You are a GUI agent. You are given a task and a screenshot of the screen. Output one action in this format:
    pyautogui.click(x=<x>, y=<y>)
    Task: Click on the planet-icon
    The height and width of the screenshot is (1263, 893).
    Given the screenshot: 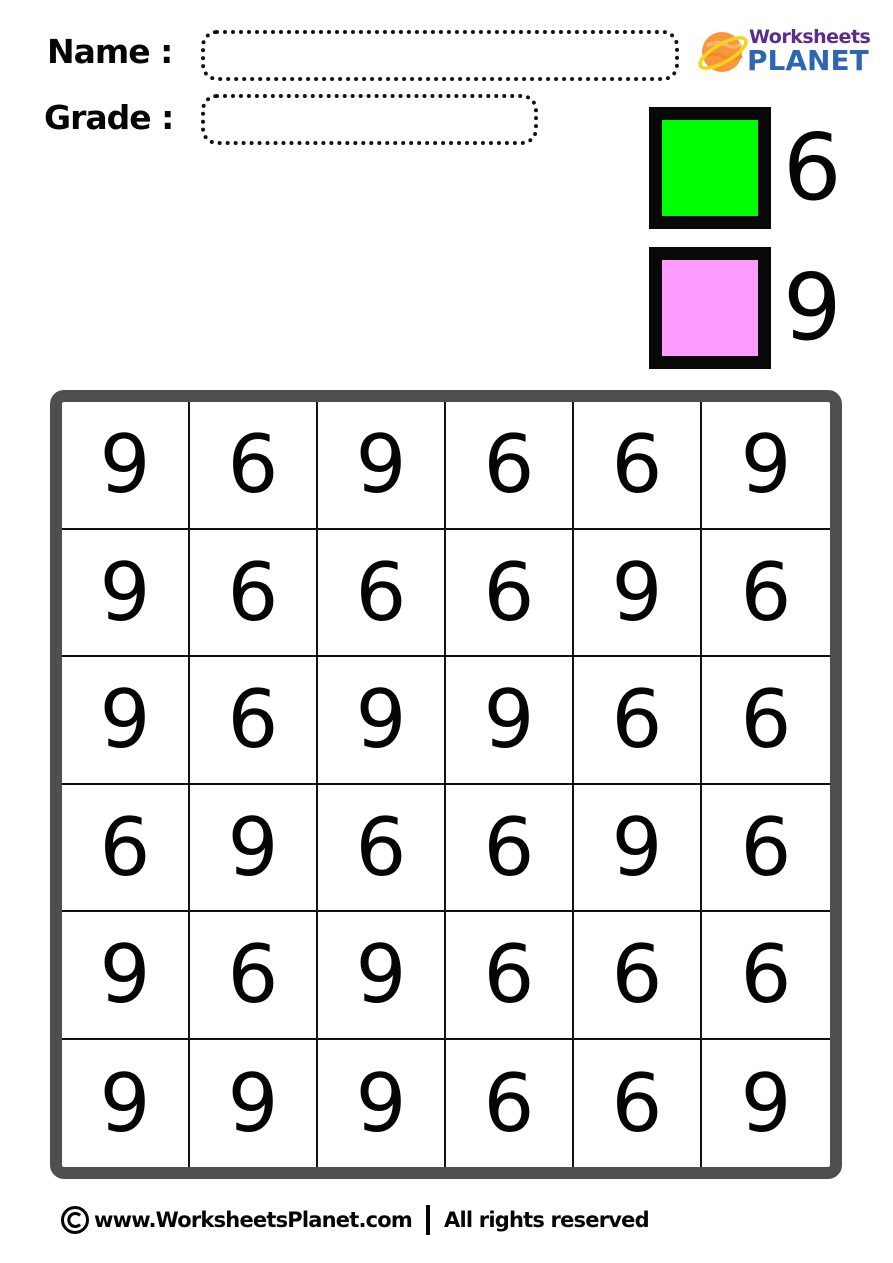 What is the action you would take?
    pyautogui.click(x=723, y=52)
    